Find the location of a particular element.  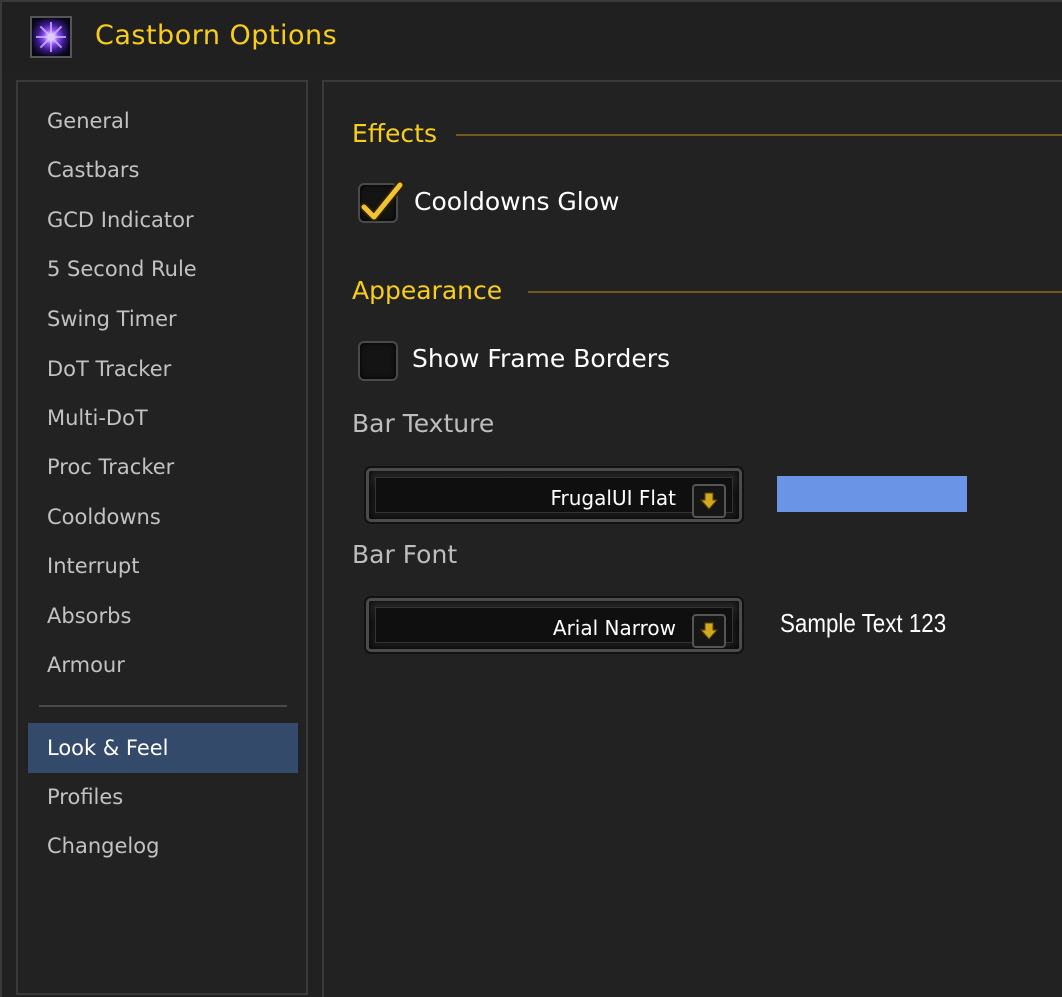

title-bar: Castborn Options is located at coordinates (532, 37).